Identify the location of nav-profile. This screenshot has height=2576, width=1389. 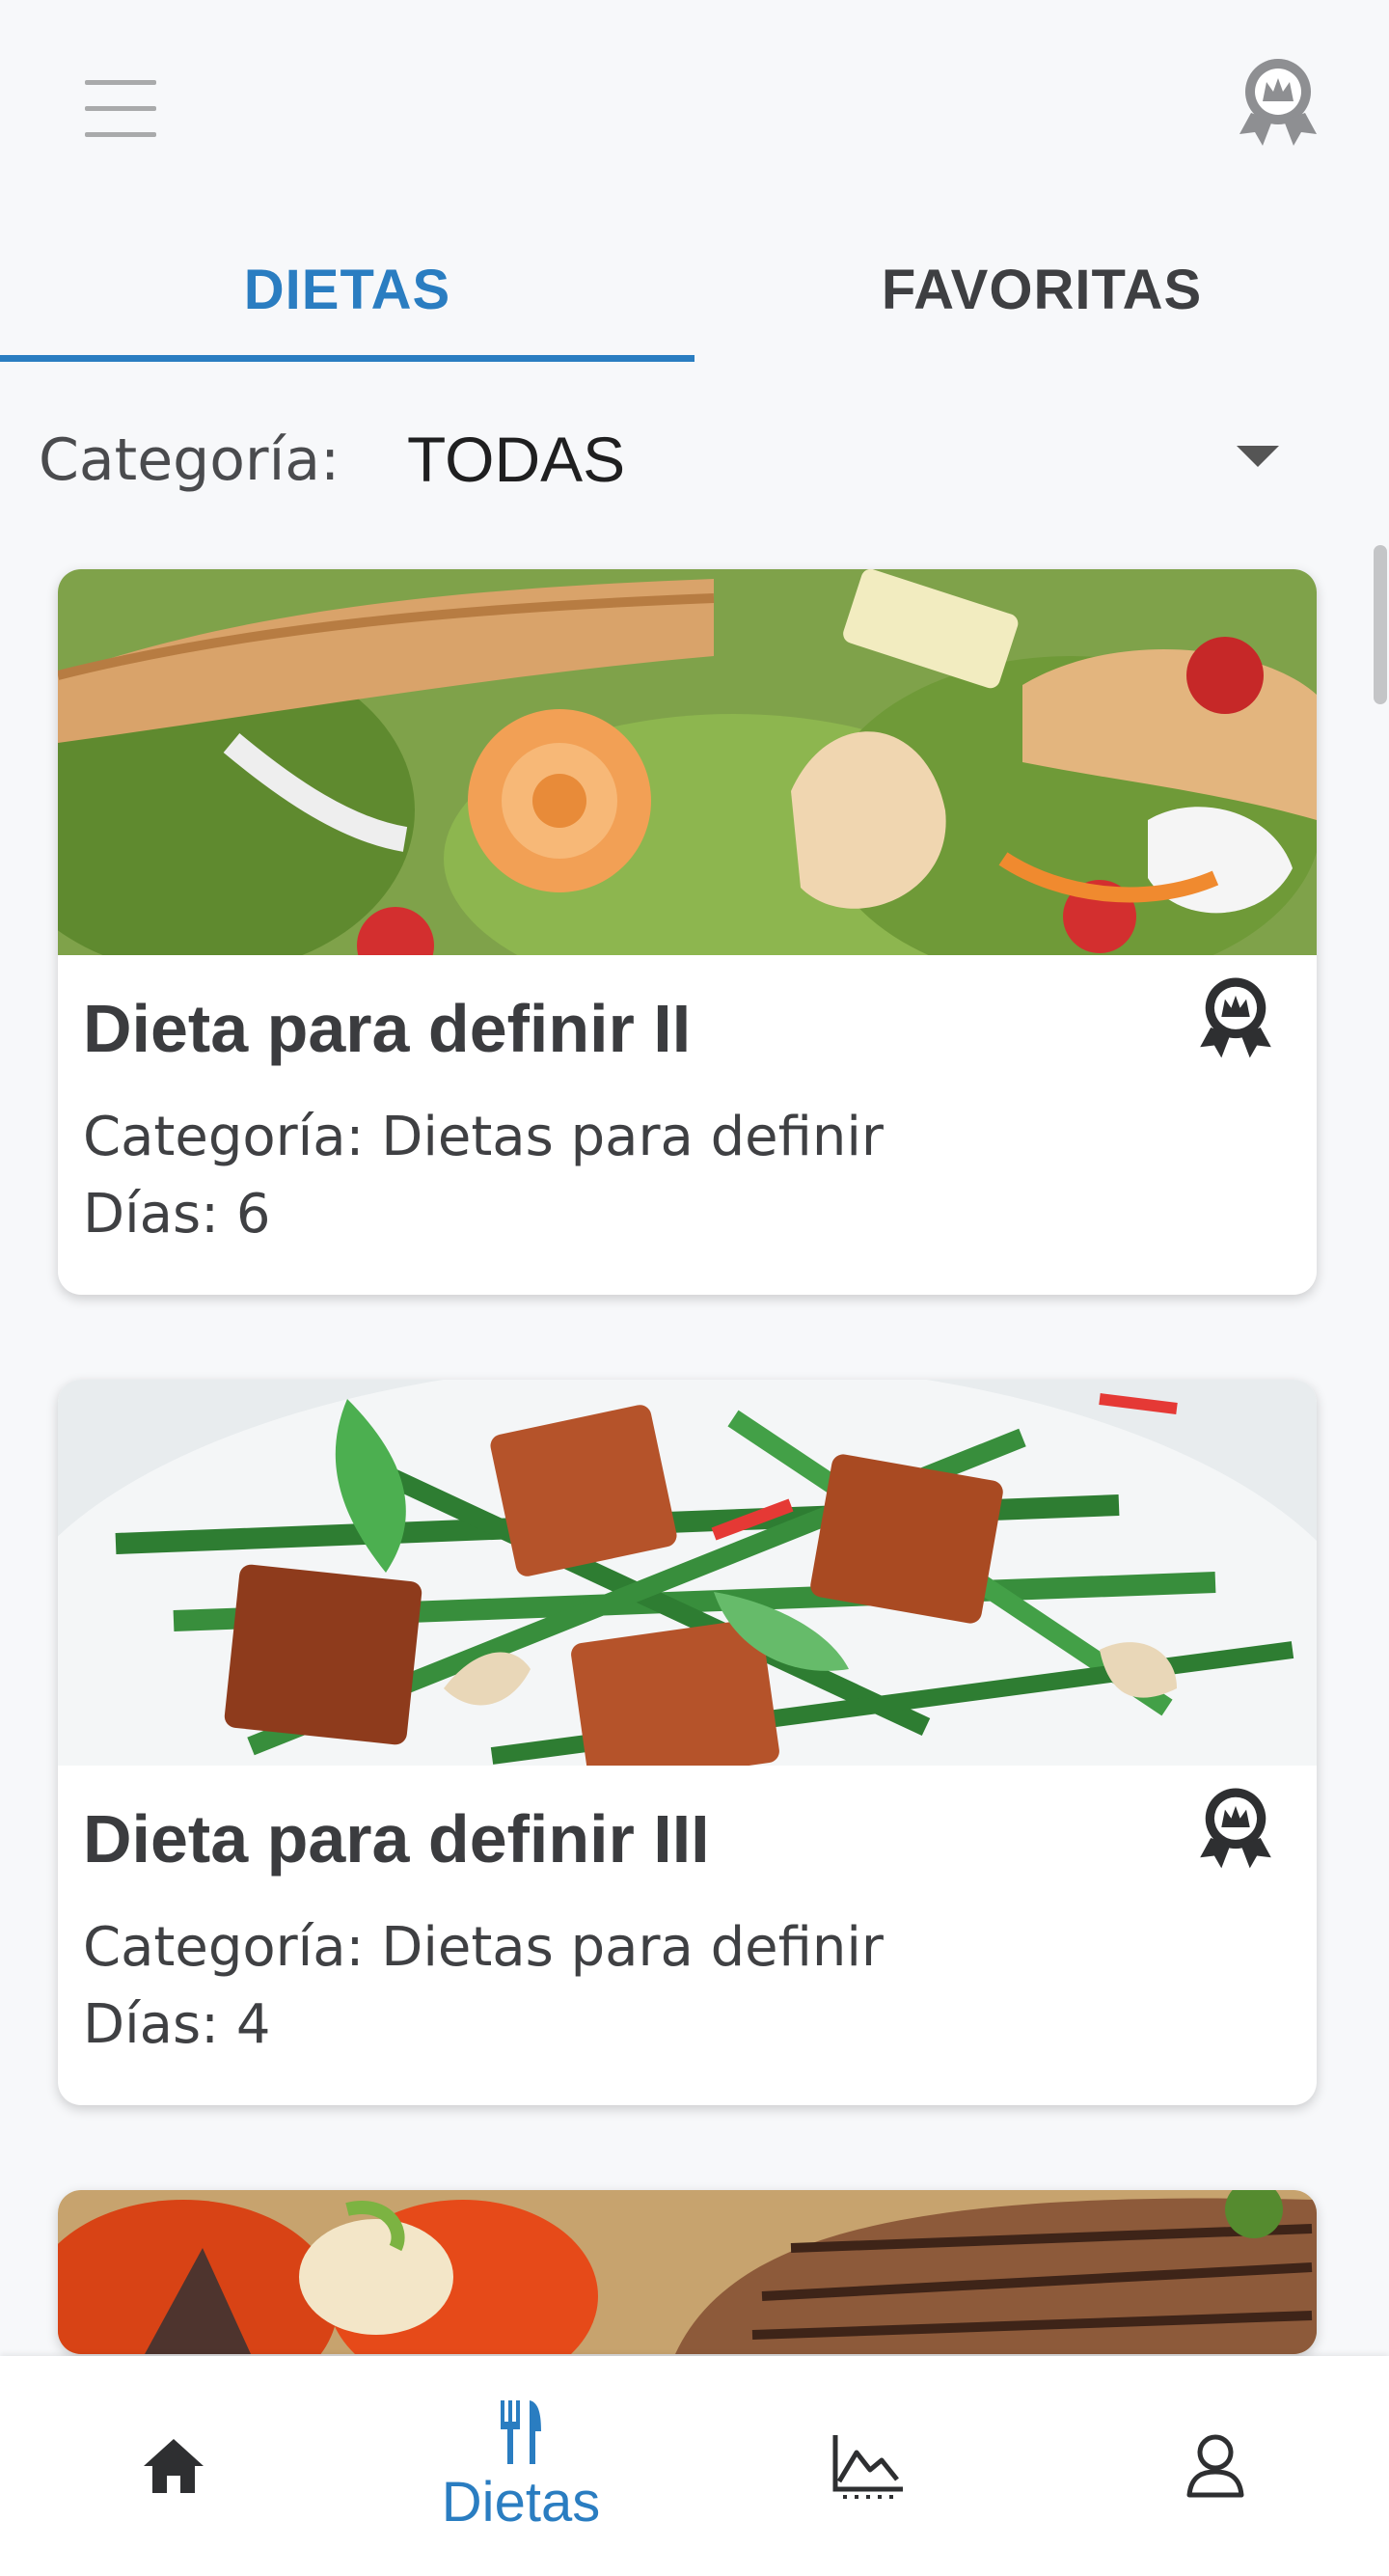
(1216, 2466).